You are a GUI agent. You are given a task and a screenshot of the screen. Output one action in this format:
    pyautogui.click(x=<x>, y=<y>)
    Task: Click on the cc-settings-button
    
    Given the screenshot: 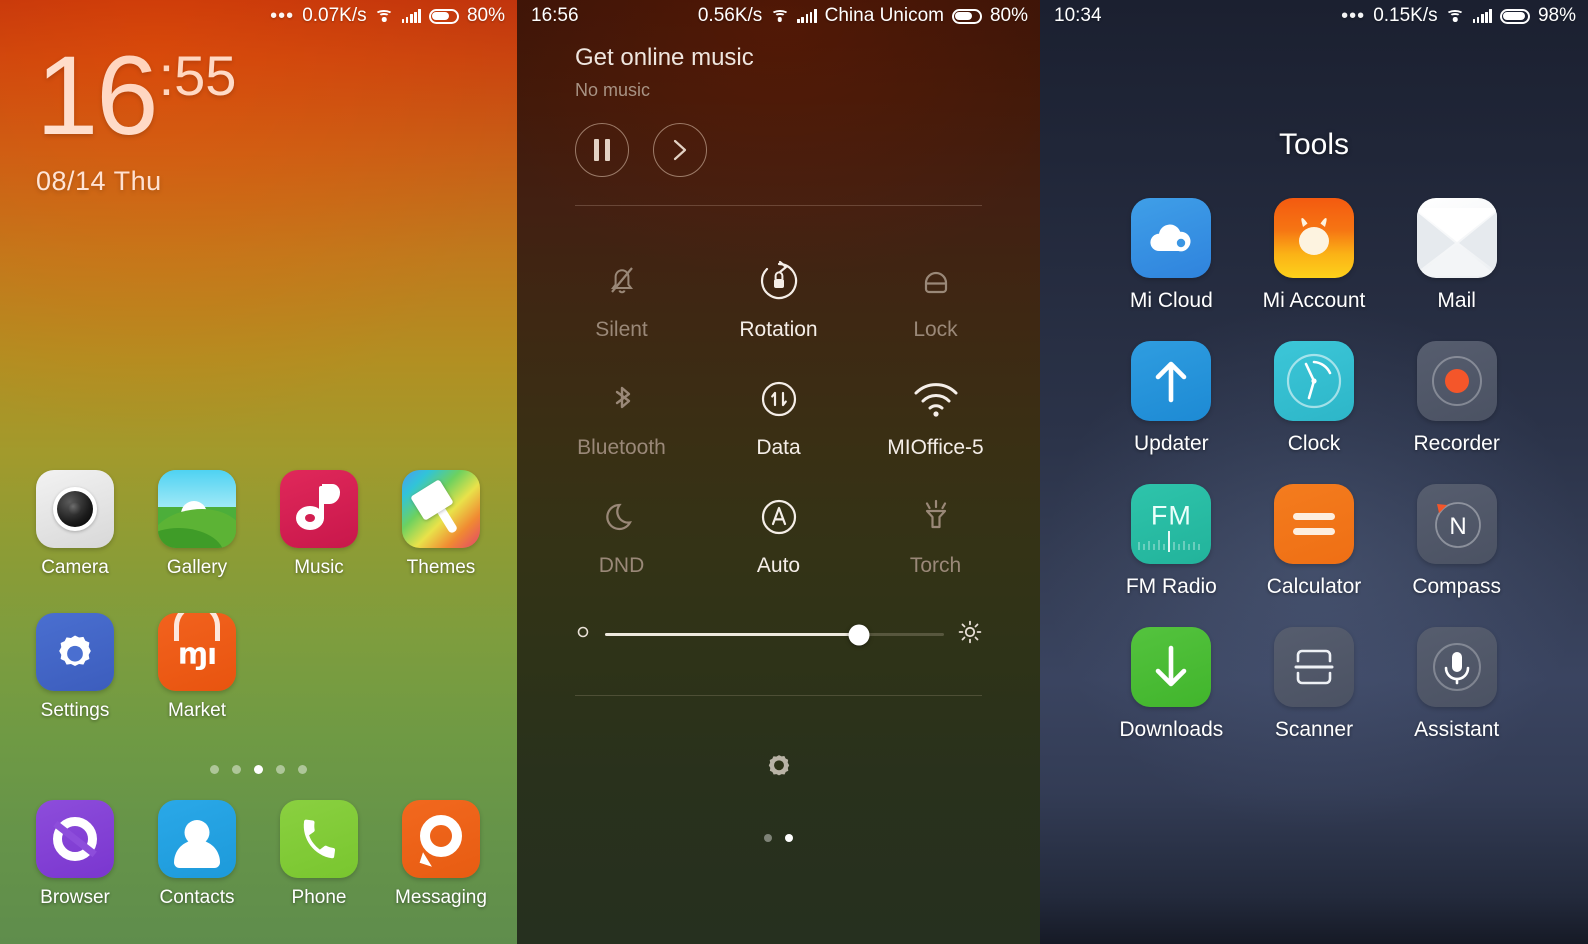 What is the action you would take?
    pyautogui.click(x=778, y=765)
    